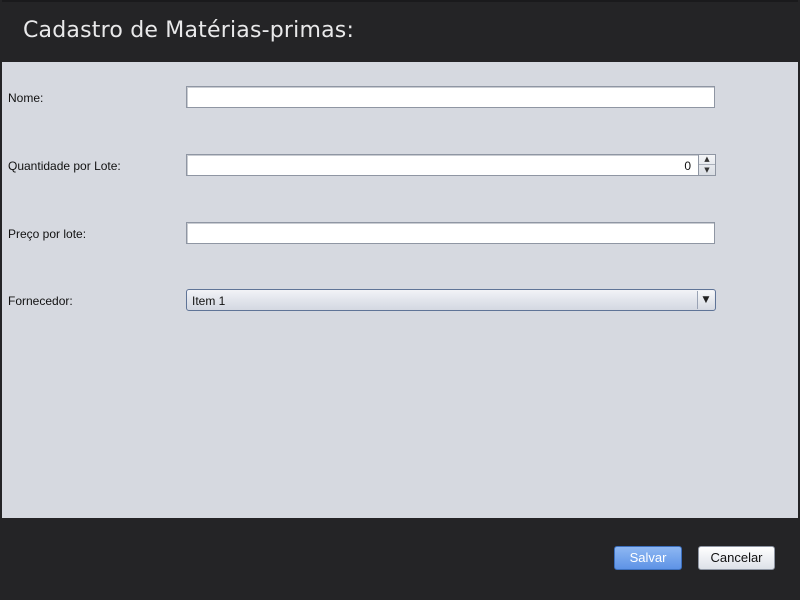  Describe the element at coordinates (40, 301) in the screenshot. I see `fornecedor-label: Fornecedor:` at that location.